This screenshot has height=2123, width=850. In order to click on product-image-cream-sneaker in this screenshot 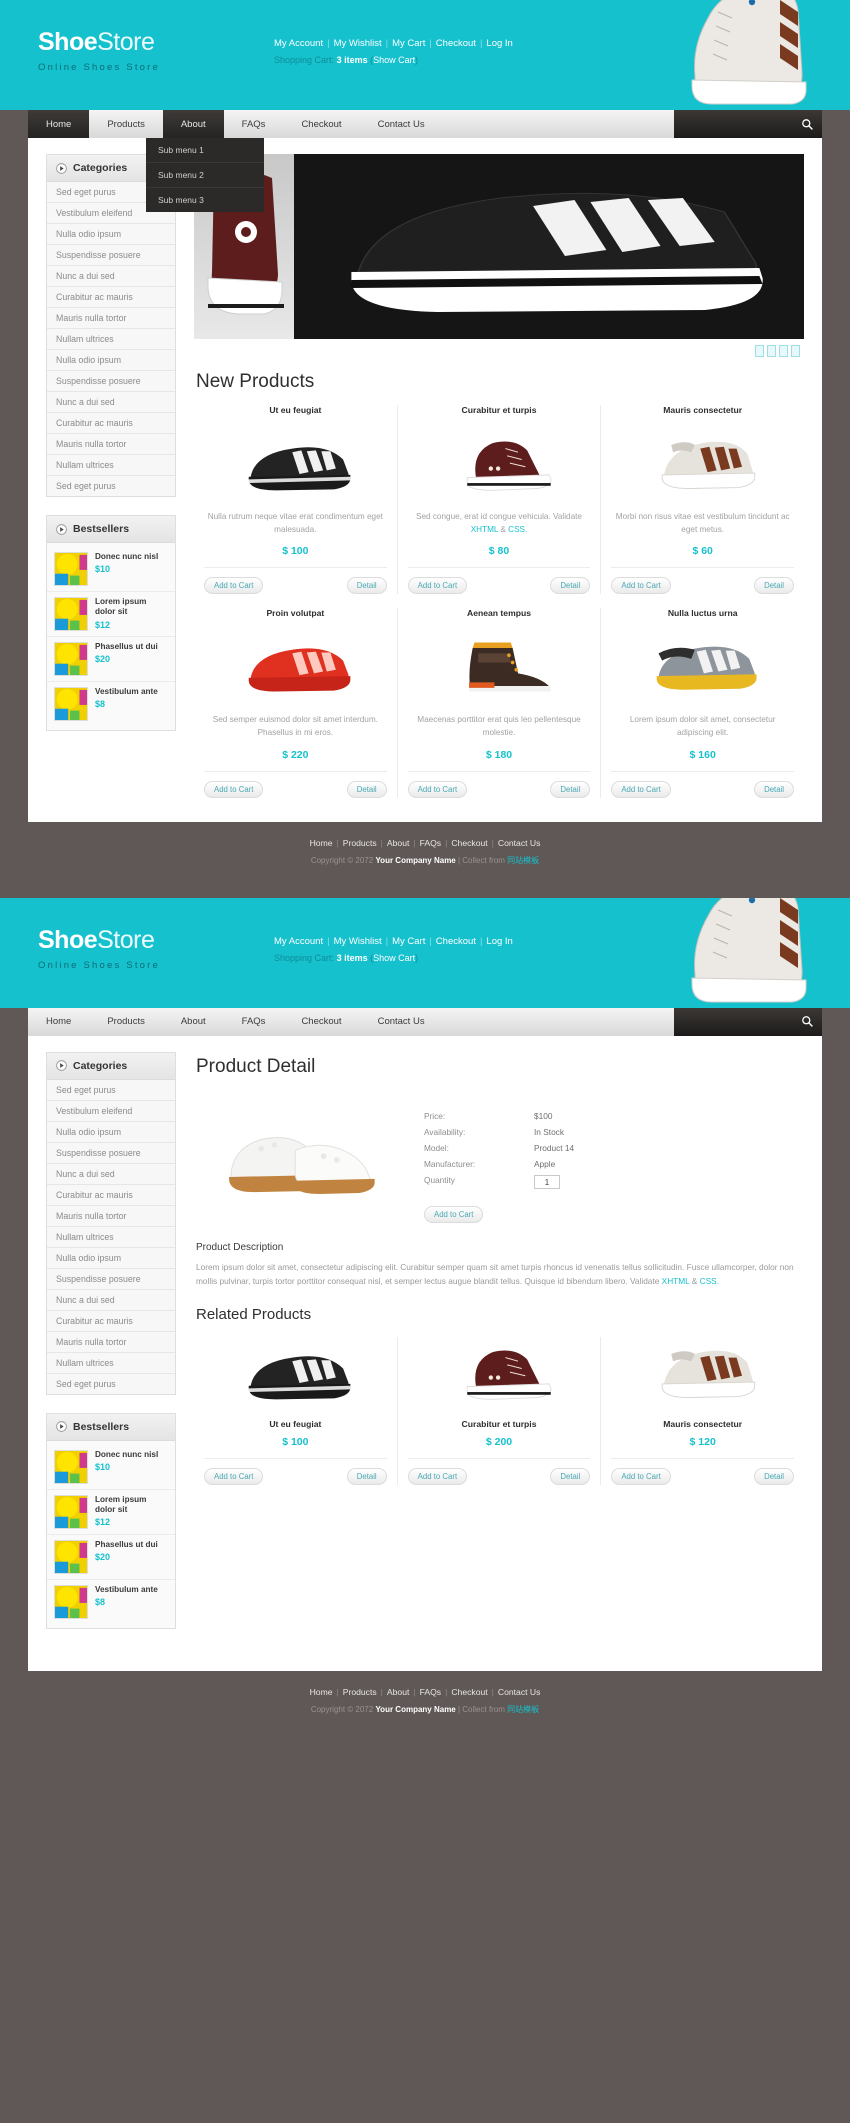, I will do `click(702, 464)`.